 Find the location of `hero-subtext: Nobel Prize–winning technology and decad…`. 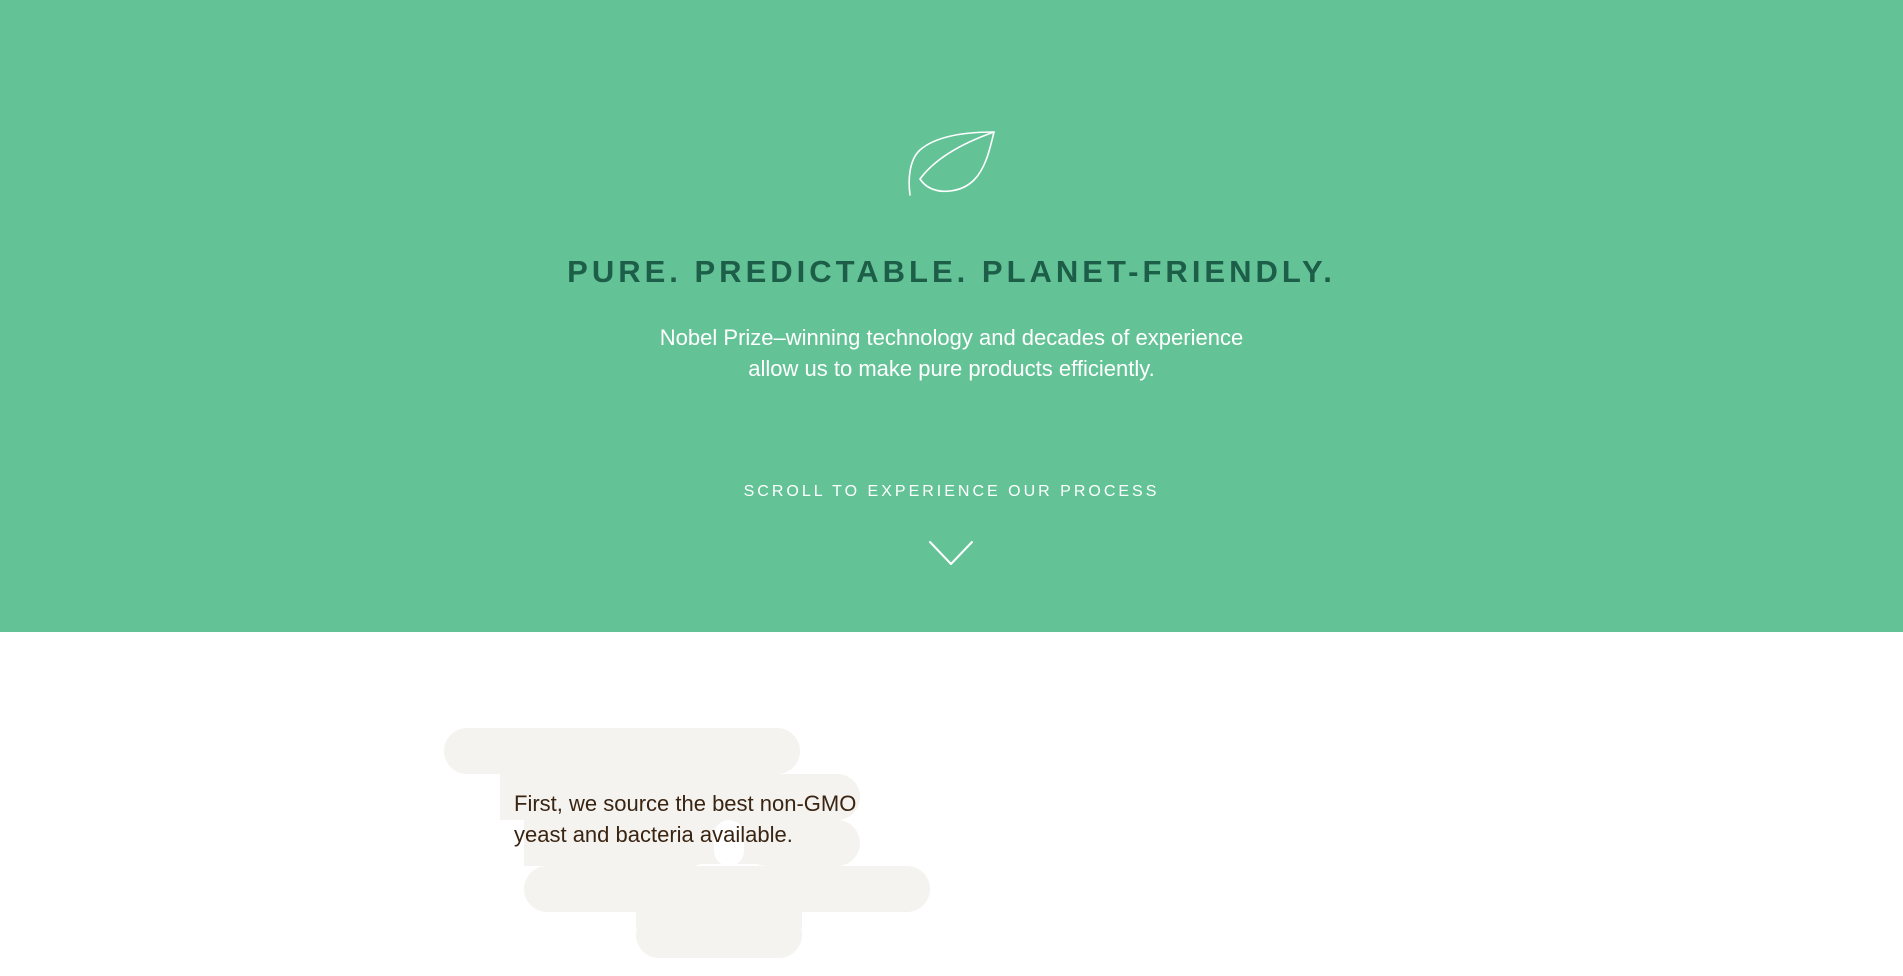

hero-subtext: Nobel Prize–winning technology and decad… is located at coordinates (951, 353).